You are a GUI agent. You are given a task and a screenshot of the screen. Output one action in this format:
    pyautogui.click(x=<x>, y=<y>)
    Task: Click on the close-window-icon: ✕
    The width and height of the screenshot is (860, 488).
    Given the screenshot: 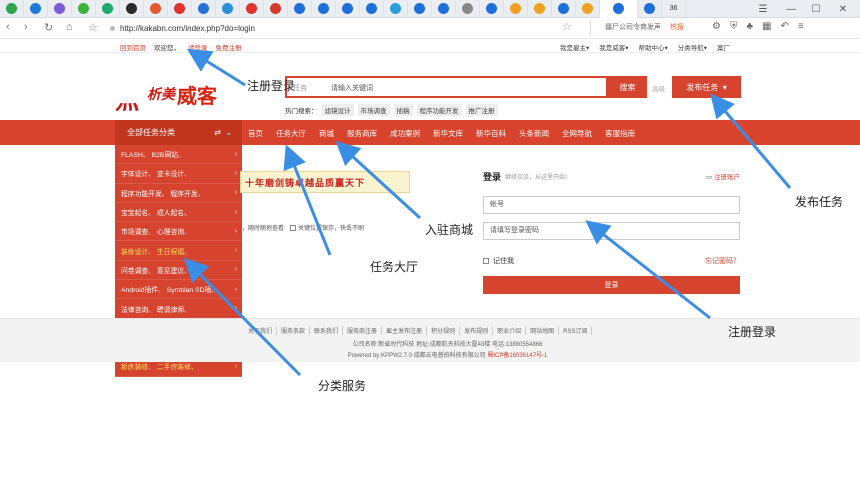 What is the action you would take?
    pyautogui.click(x=843, y=9)
    